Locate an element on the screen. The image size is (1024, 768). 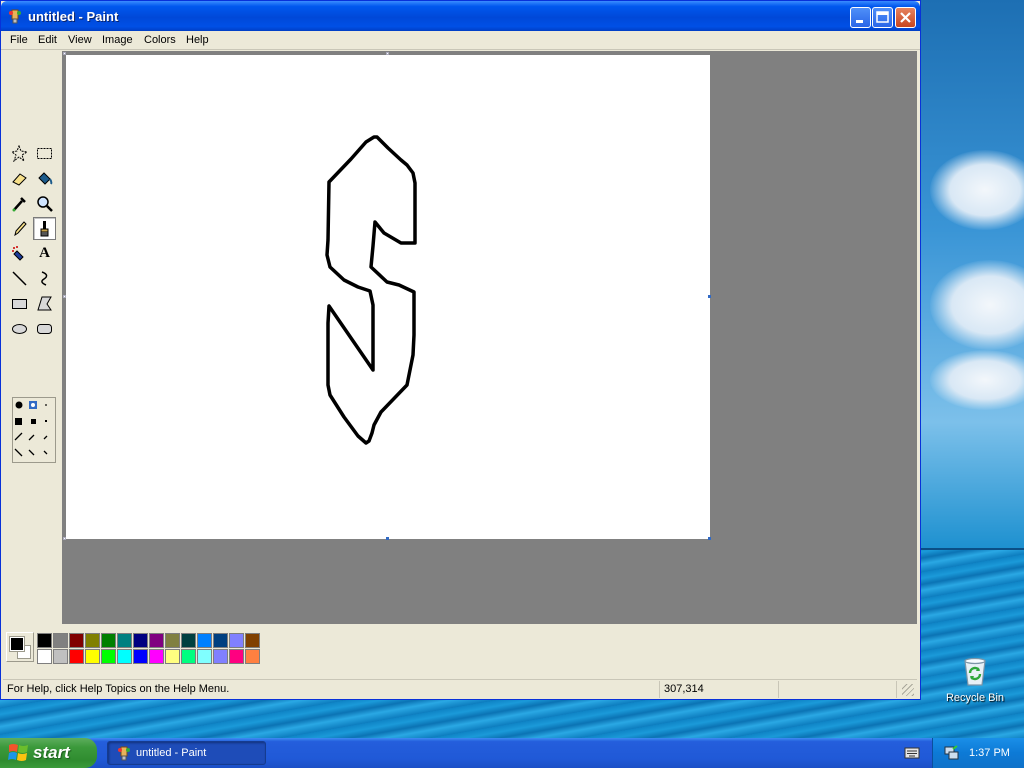
taskbar-item-paint: untitled - Paint is located at coordinates (186, 753).